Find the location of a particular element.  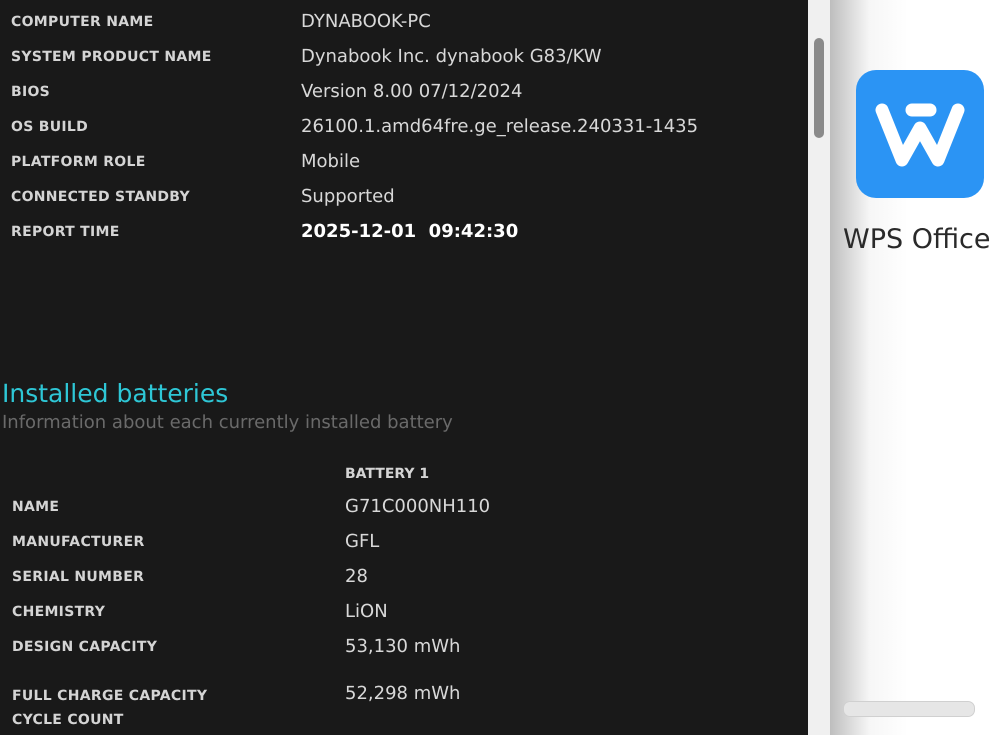

field-label: FULL CHARGE CAPACITY is located at coordinates (110, 696).